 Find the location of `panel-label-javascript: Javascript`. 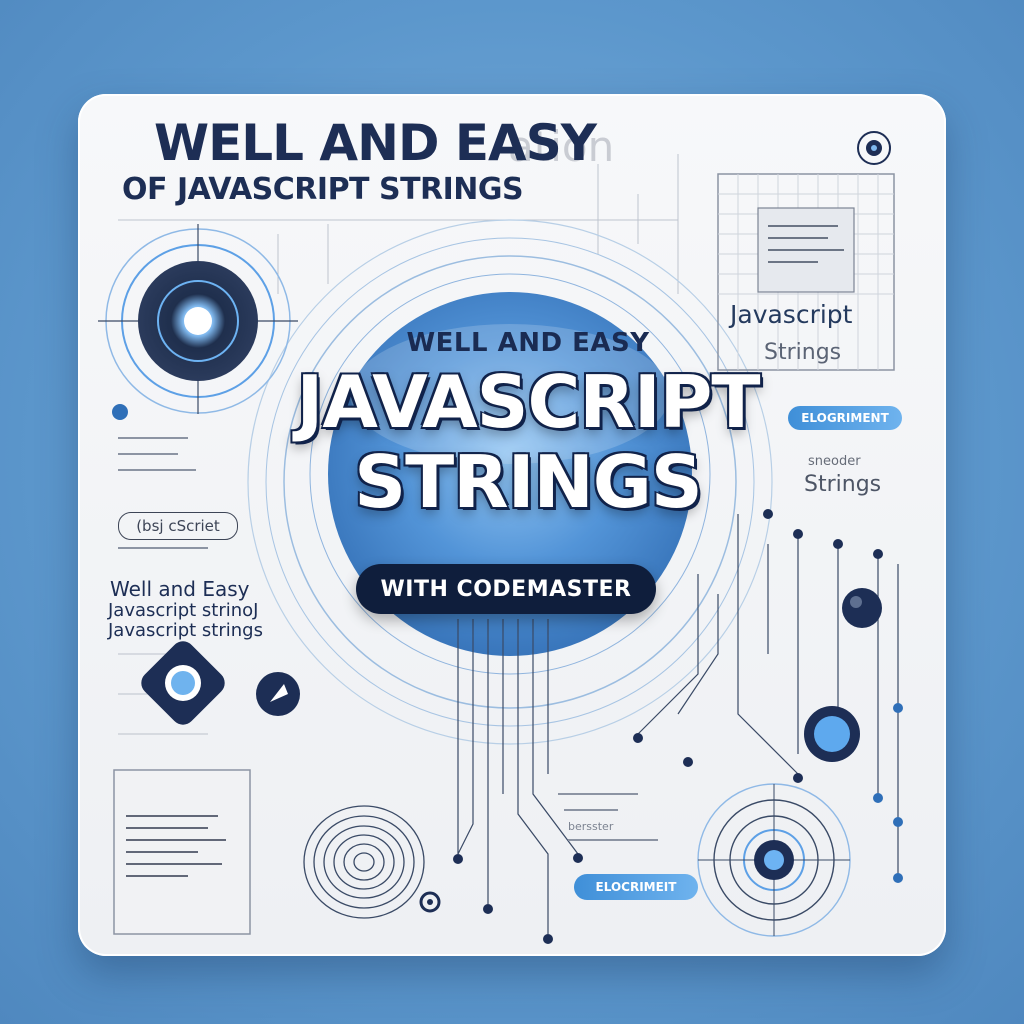

panel-label-javascript: Javascript is located at coordinates (791, 314).